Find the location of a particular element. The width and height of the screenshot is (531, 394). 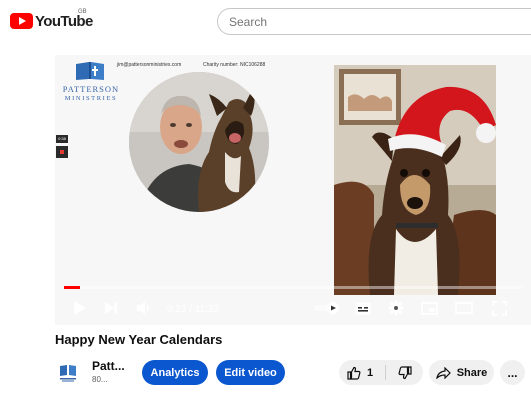

gear-icon is located at coordinates (396, 308).